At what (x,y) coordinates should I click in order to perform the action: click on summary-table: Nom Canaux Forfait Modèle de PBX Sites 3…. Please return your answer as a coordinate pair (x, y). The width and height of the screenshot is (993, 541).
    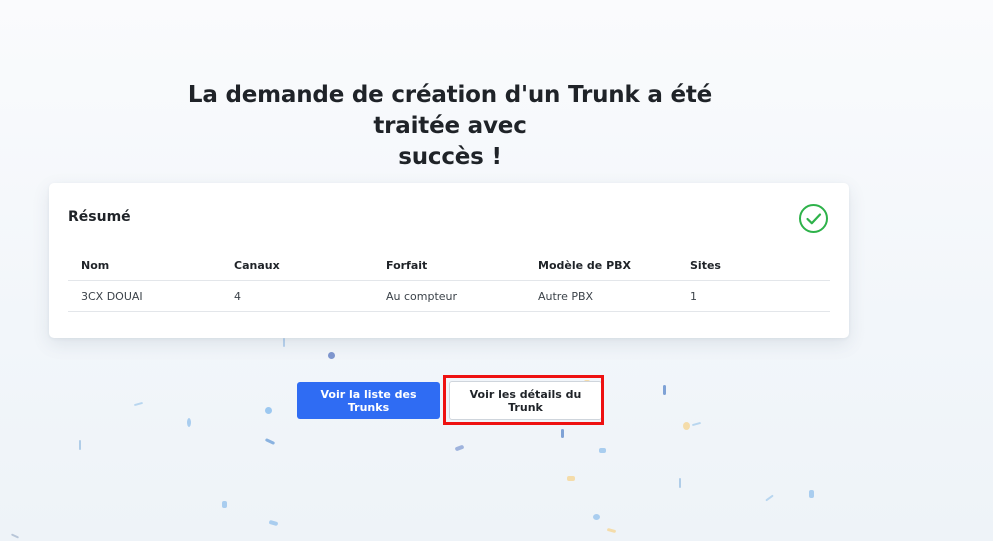
    Looking at the image, I should click on (449, 281).